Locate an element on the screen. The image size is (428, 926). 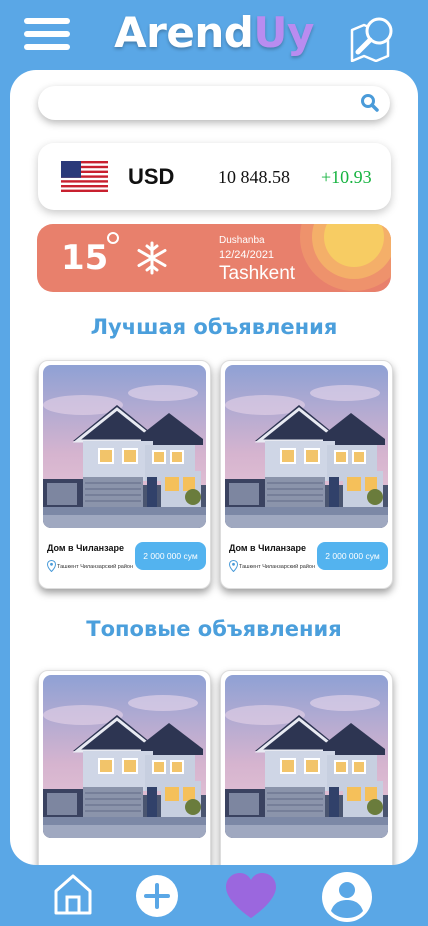
home-icon is located at coordinates (73, 894).